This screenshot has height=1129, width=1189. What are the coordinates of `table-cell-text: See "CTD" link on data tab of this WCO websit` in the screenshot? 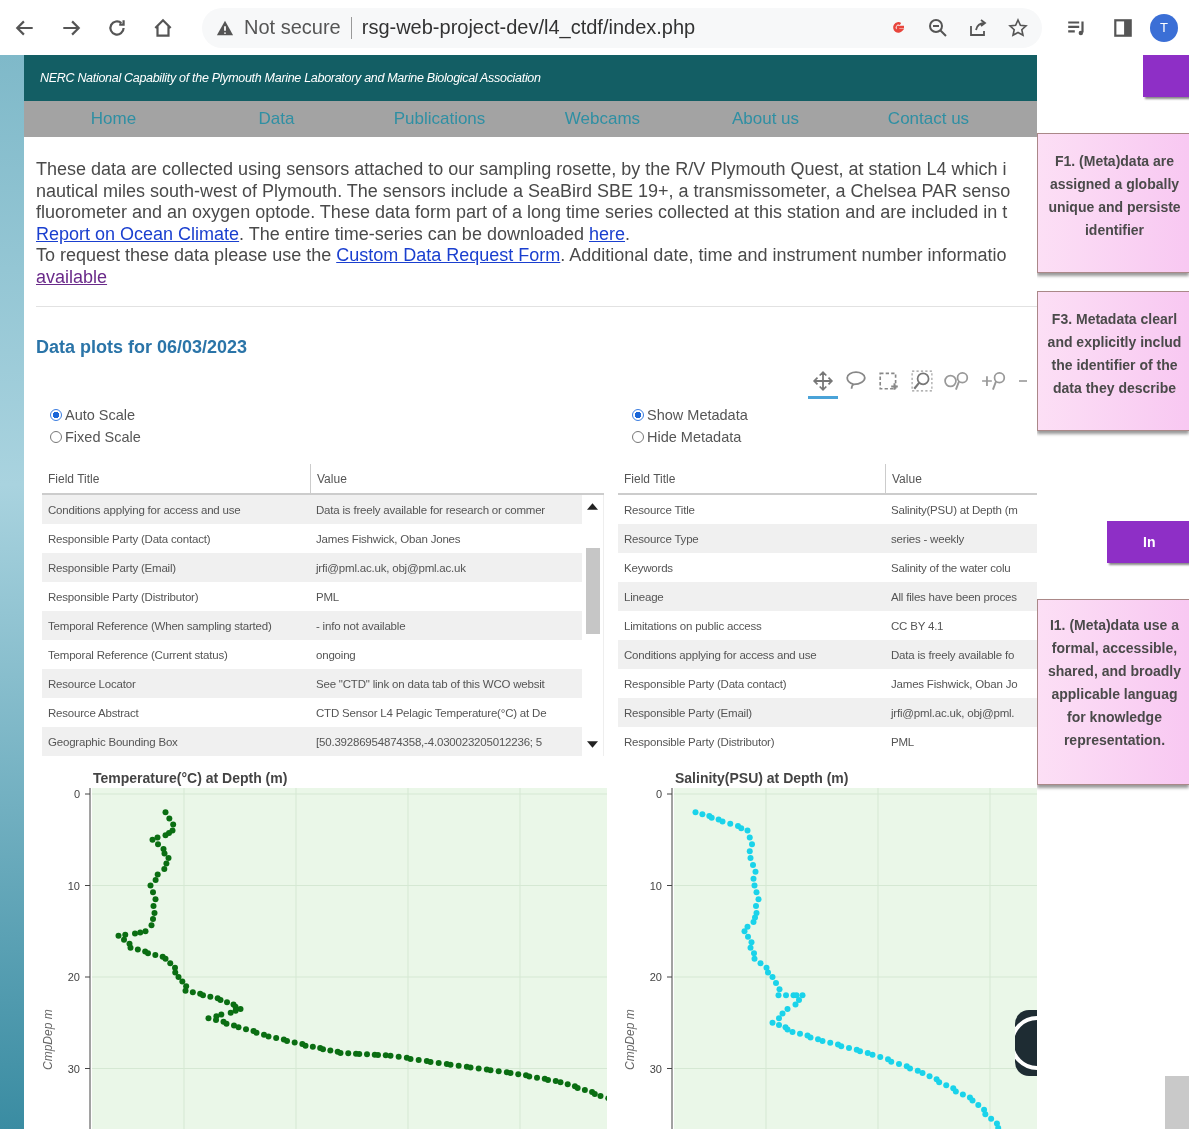 It's located at (430, 683).